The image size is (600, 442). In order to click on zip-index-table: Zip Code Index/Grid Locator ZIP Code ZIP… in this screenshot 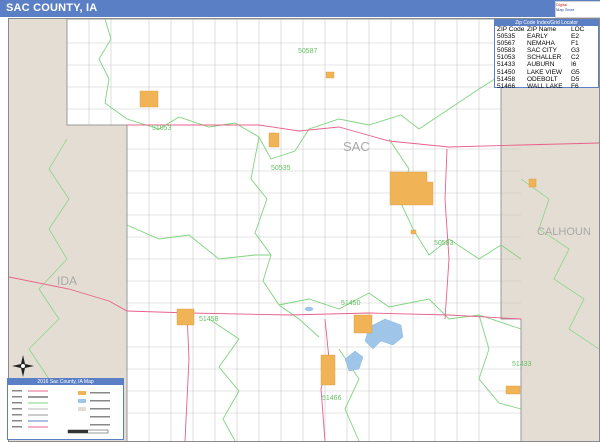, I will do `click(546, 54)`.